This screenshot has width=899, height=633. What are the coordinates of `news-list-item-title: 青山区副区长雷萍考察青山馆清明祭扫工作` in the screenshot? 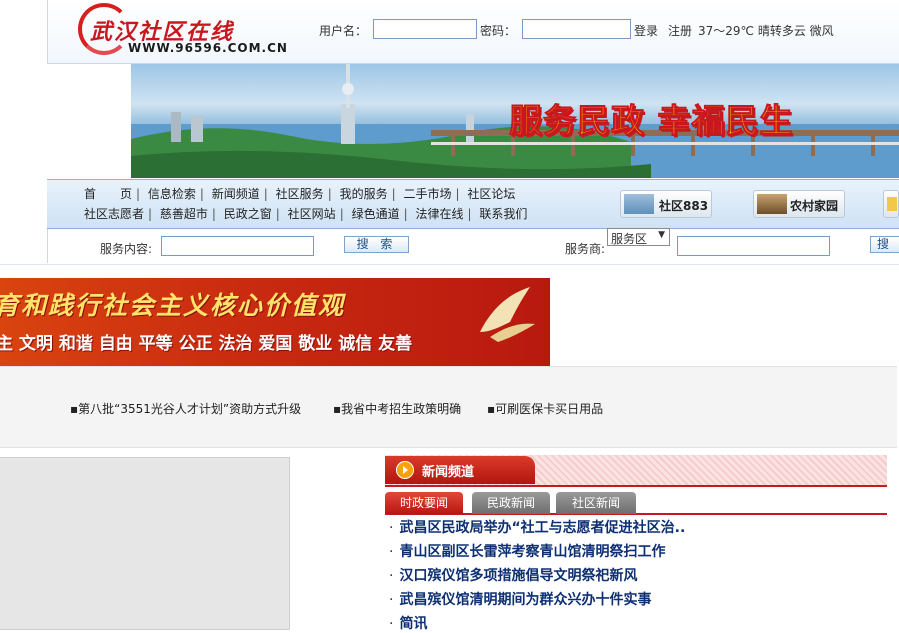 It's located at (532, 552).